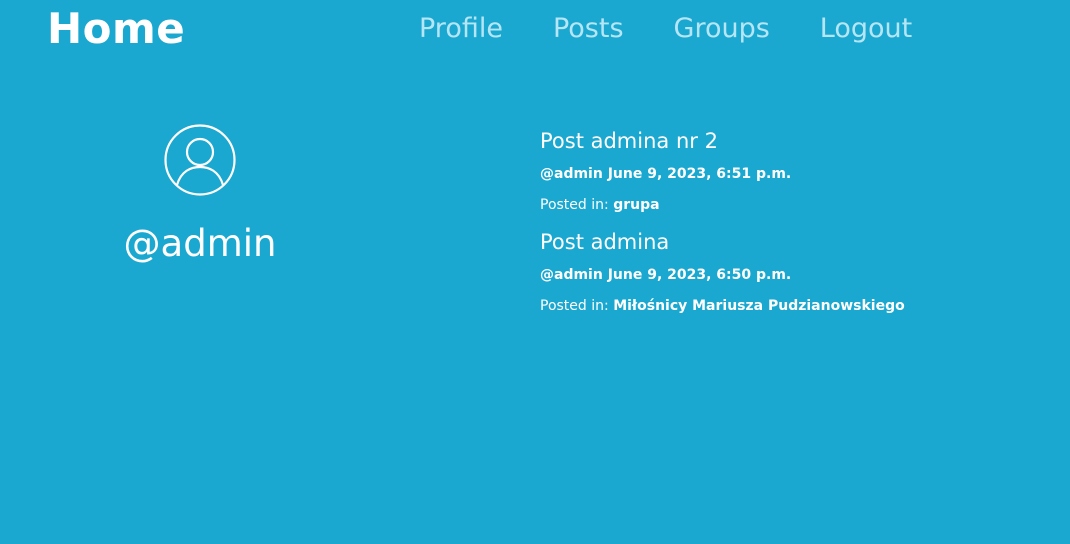 Image resolution: width=1070 pixels, height=544 pixels. What do you see at coordinates (699, 174) in the screenshot?
I see `post-date: June 9, 2023, 6:51 p.m.` at bounding box center [699, 174].